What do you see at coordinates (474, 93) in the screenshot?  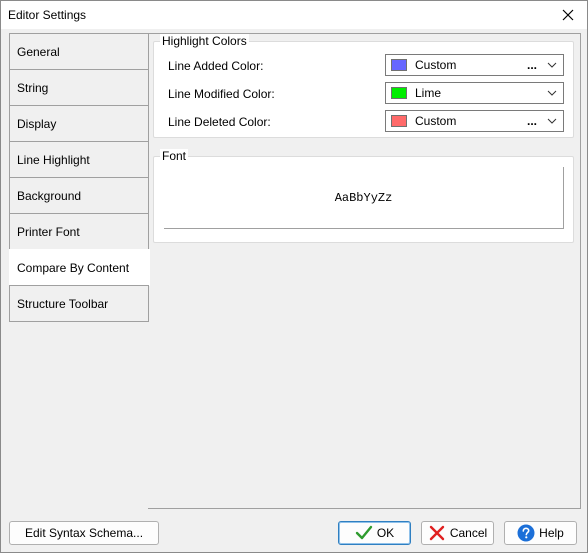 I see `line-modified-color-combo: Lime` at bounding box center [474, 93].